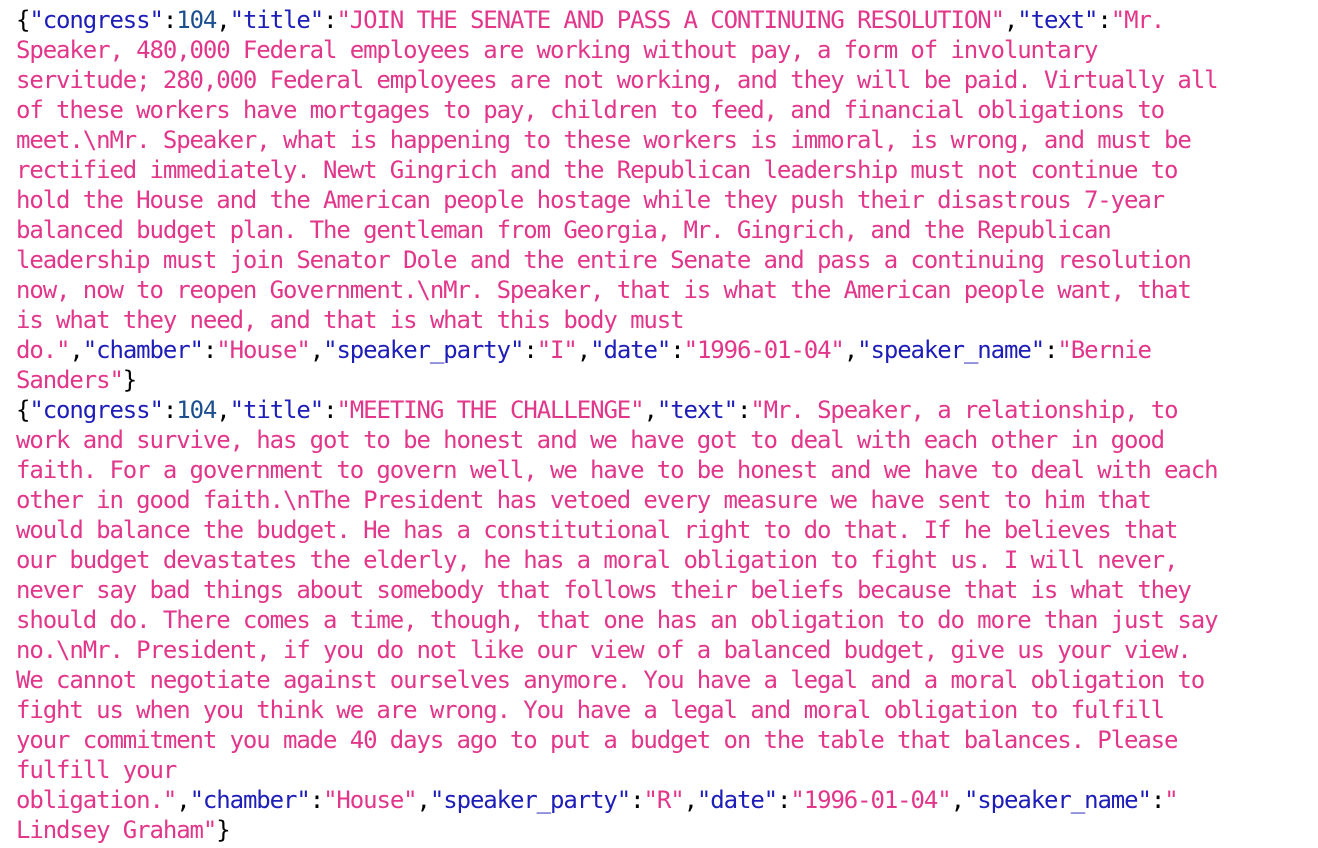 The image size is (1318, 848). Describe the element at coordinates (667, 380) in the screenshot. I see `text-line: Sanders"}` at that location.